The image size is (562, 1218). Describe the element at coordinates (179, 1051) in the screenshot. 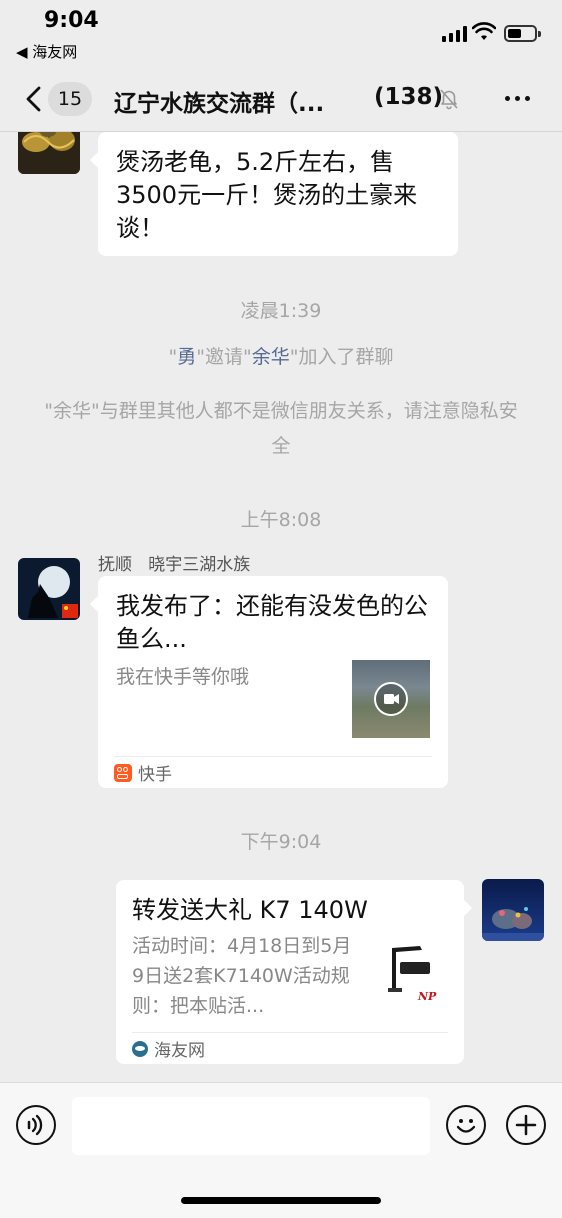

I see `card-source-label: 海友网` at that location.